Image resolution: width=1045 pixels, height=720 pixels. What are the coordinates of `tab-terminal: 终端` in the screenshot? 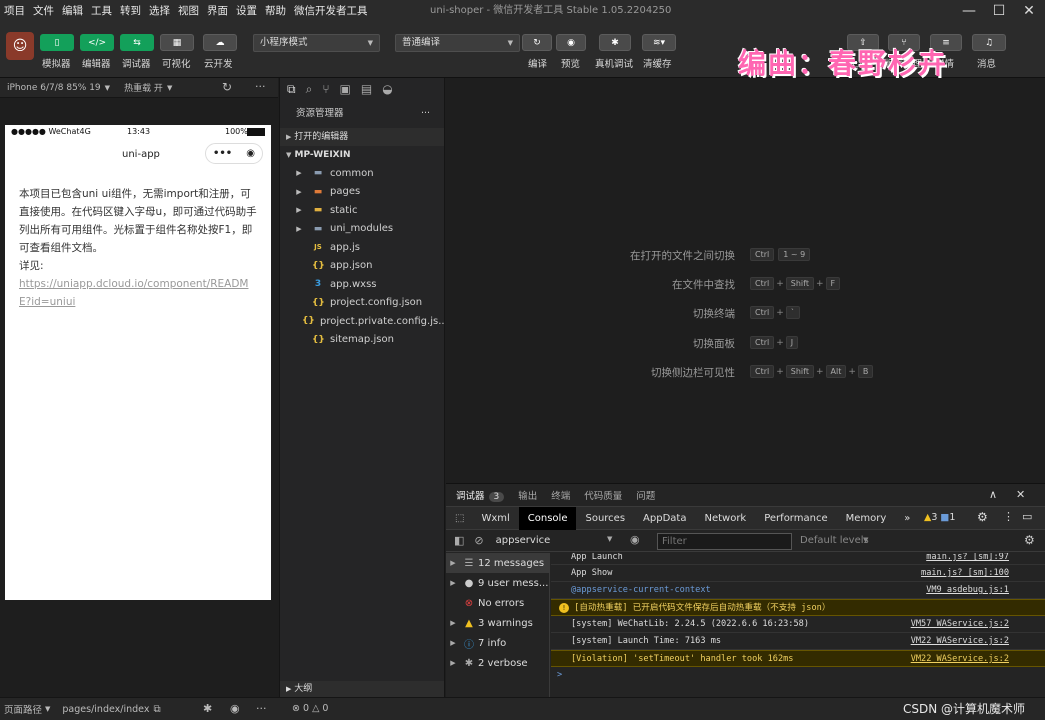 It's located at (560, 495).